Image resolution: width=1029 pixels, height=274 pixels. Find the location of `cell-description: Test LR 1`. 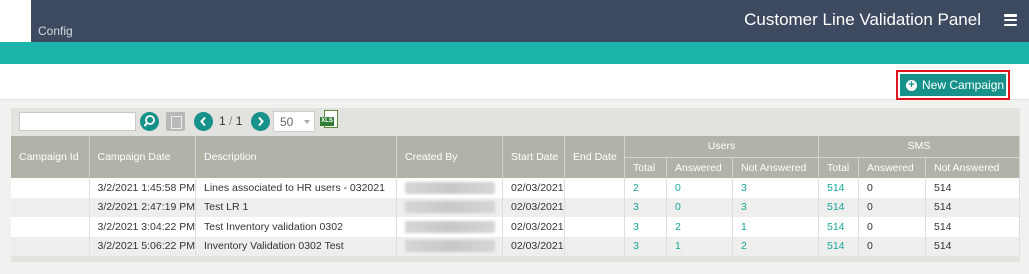

cell-description: Test LR 1 is located at coordinates (296, 207).